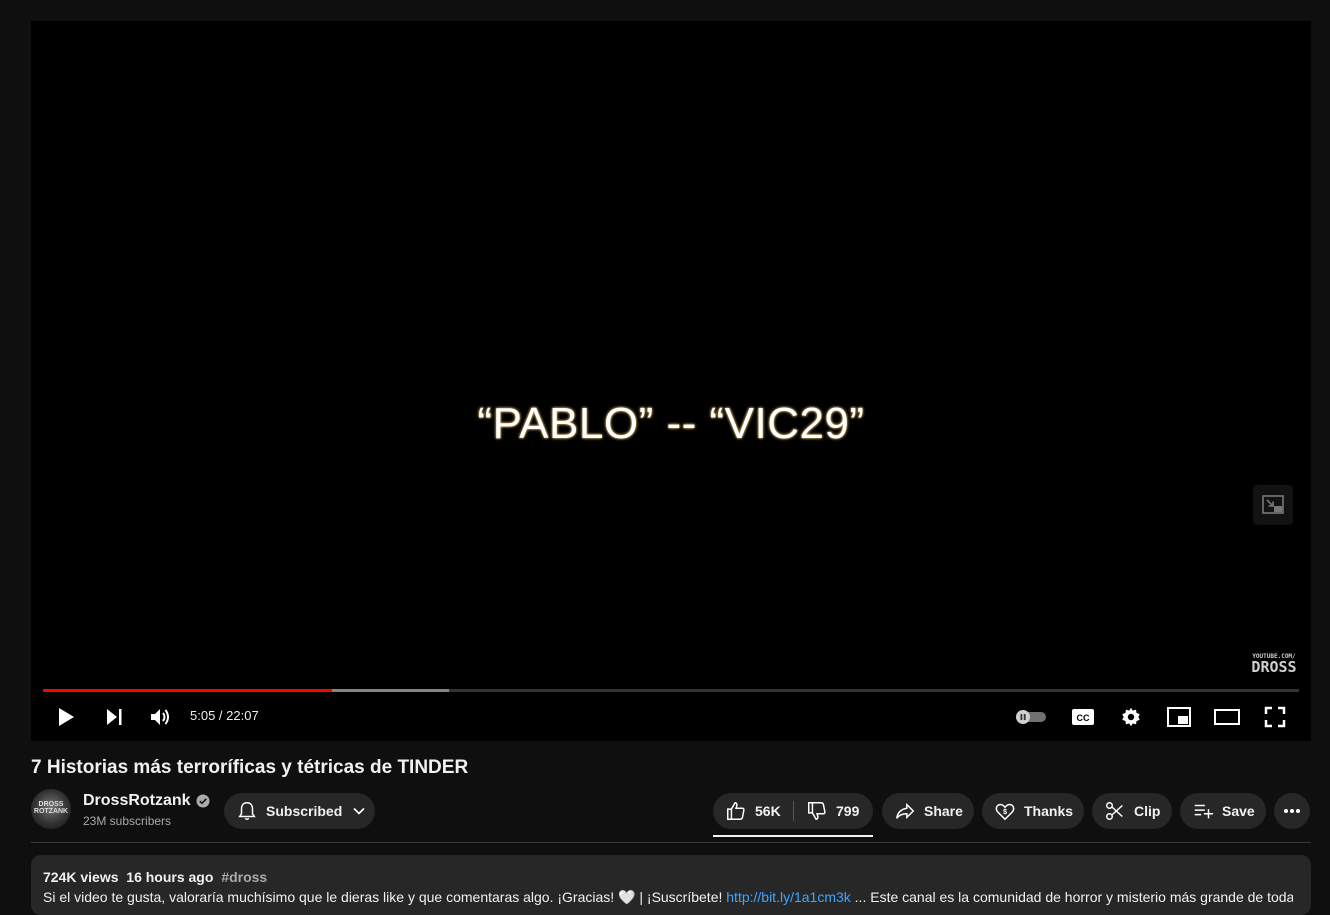 This screenshot has height=915, width=1330. I want to click on theater-icon, so click(1227, 717).